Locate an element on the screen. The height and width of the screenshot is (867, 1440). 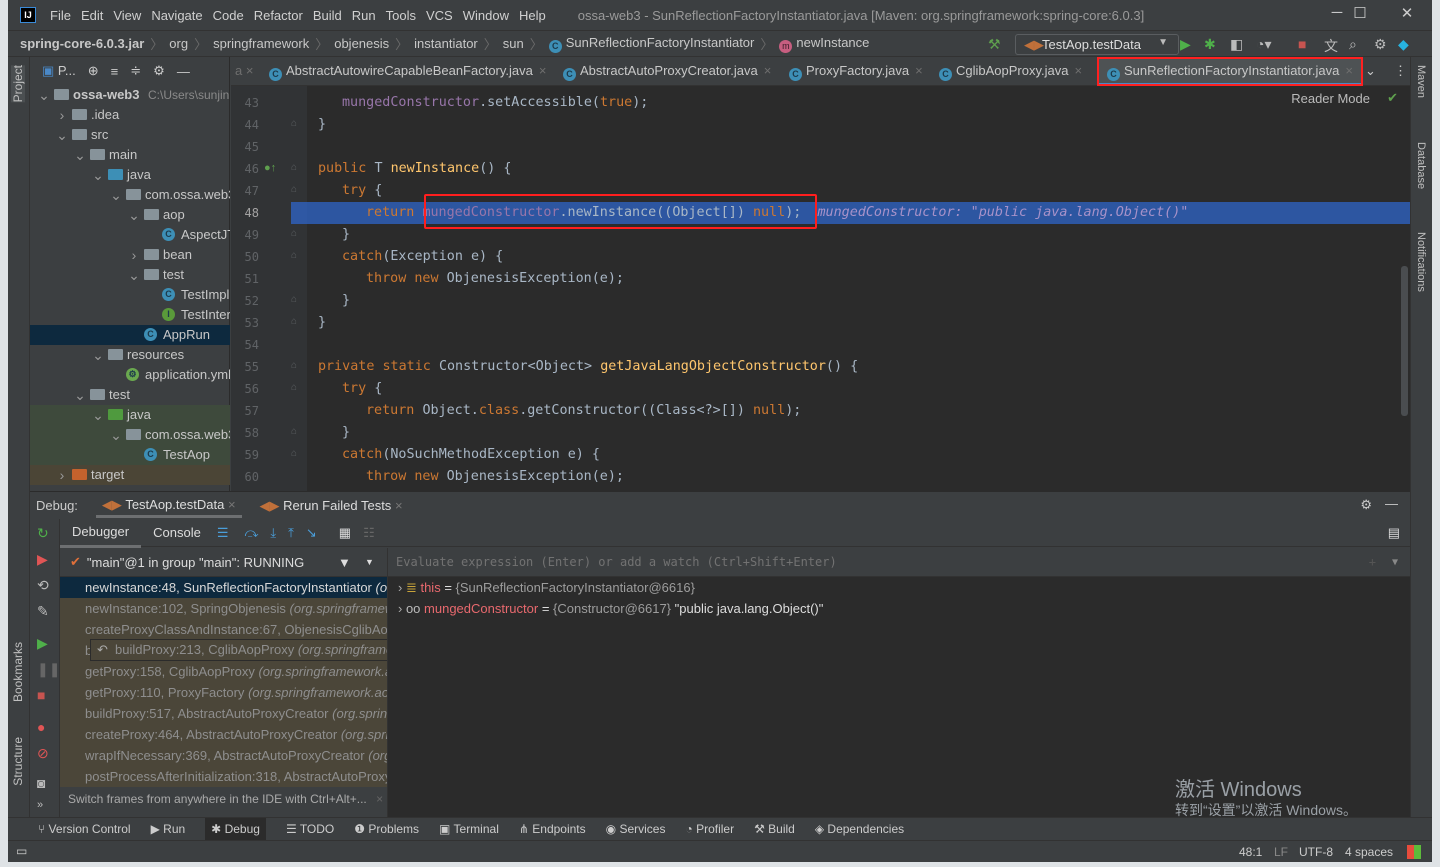
tree-item: C AspectJTest is located at coordinates (130, 235).